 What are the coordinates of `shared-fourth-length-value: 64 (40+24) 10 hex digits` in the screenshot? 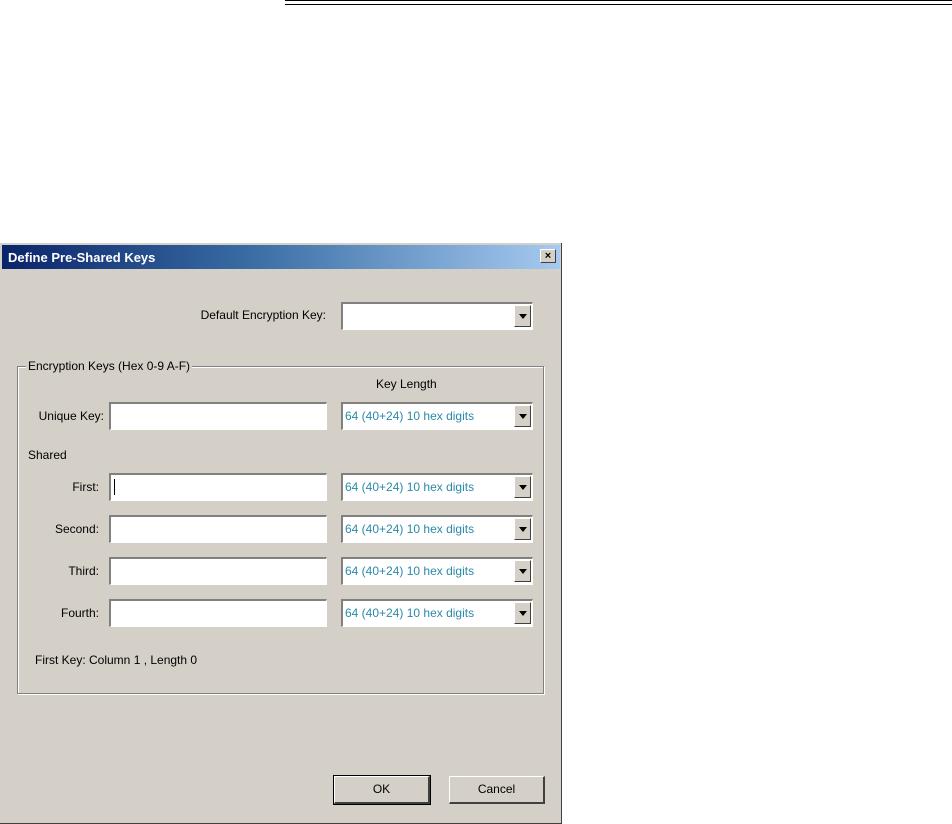 It's located at (410, 613).